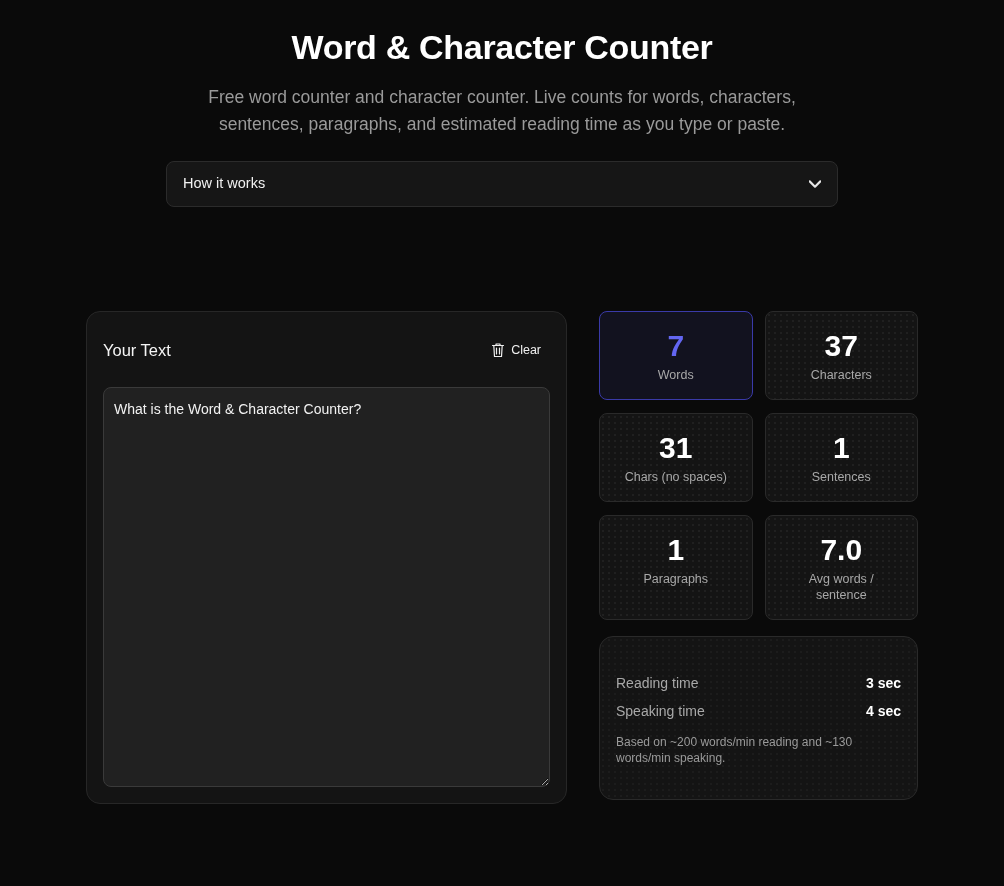 The width and height of the screenshot is (1004, 886). I want to click on stat-label: Characters, so click(841, 375).